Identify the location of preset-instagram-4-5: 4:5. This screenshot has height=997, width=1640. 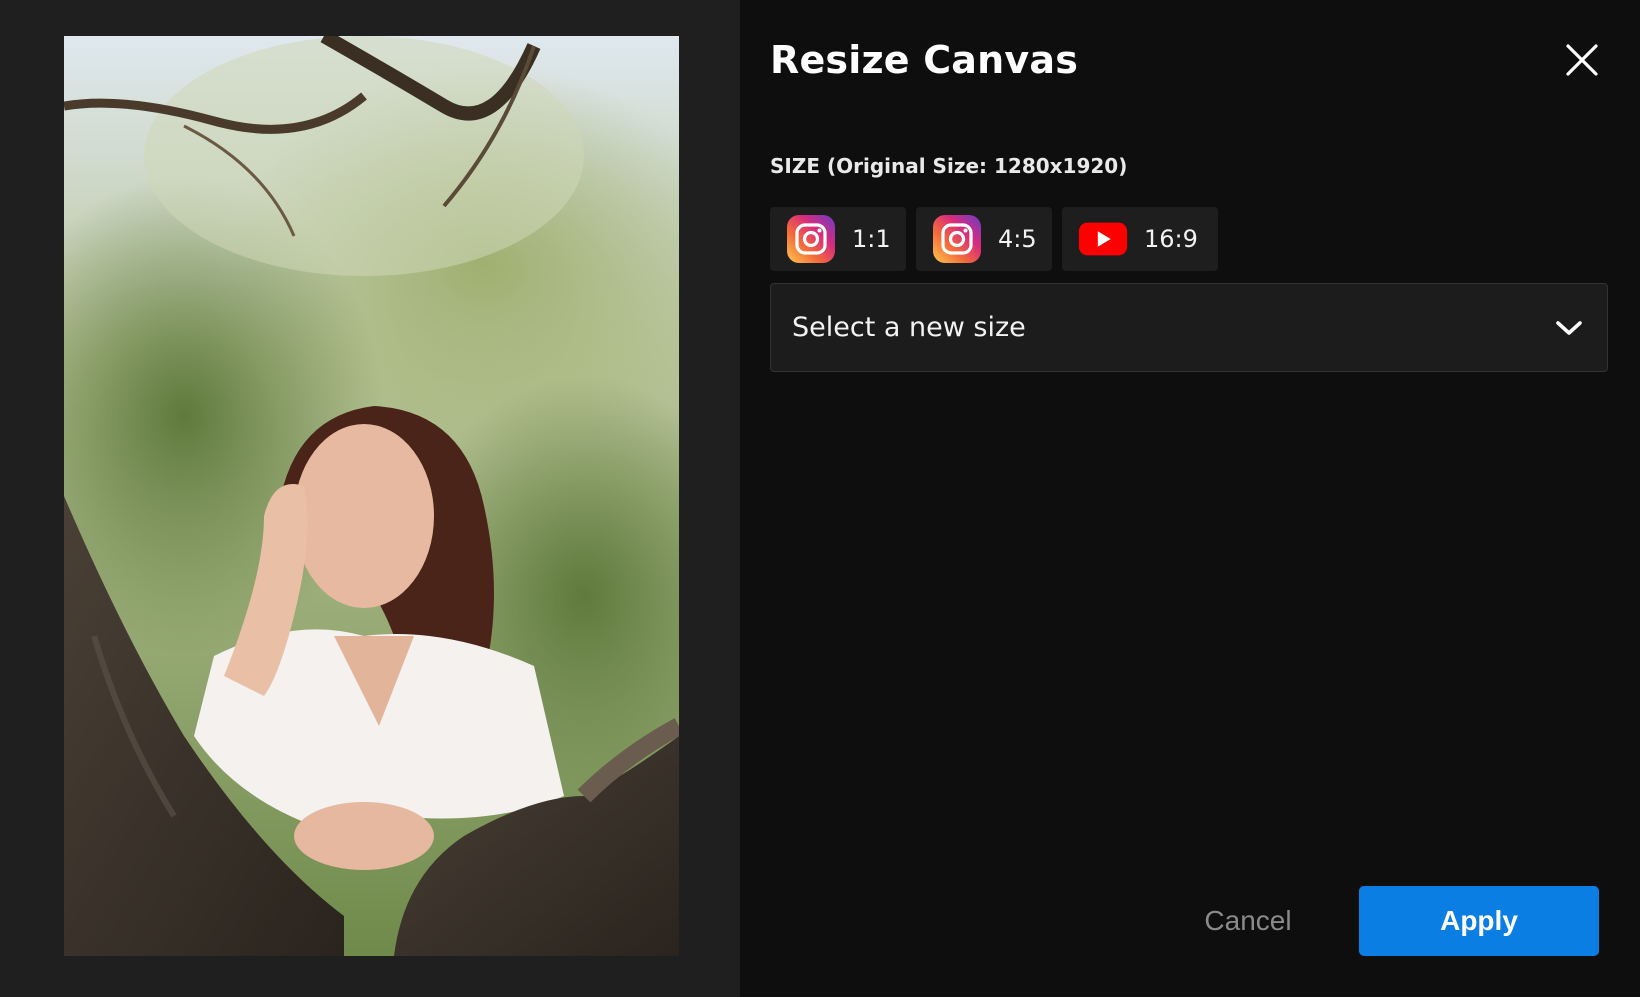
(984, 239).